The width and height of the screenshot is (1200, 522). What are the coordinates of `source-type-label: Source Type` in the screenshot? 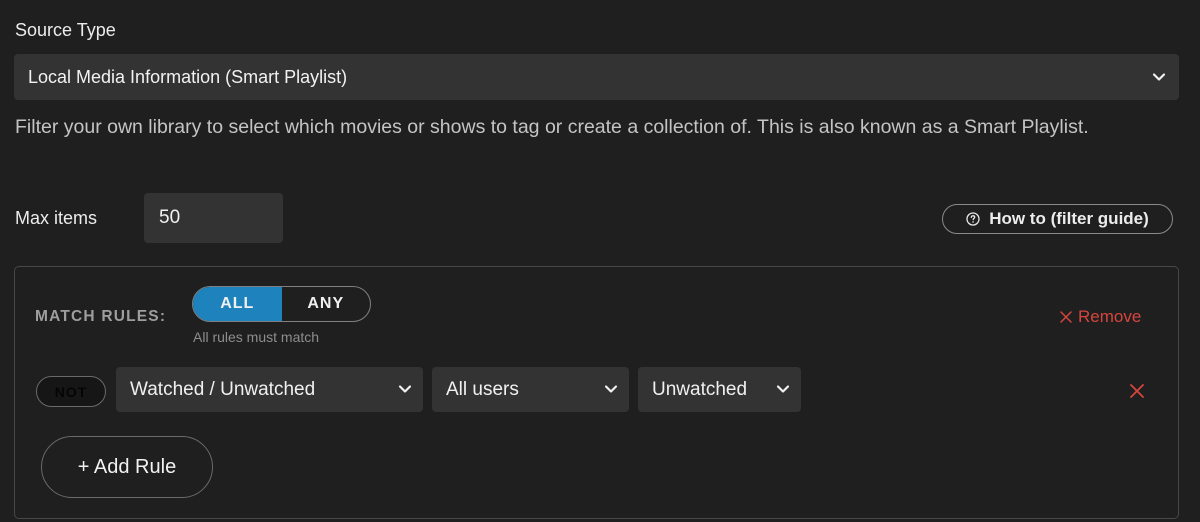 It's located at (65, 30).